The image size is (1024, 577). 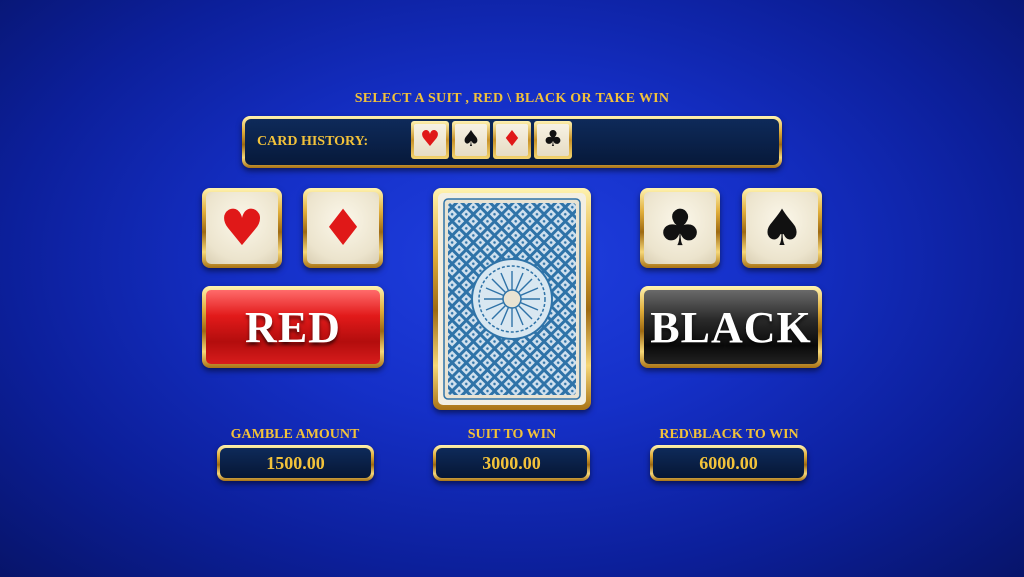 I want to click on diamond-suit-button: ♦, so click(x=343, y=228).